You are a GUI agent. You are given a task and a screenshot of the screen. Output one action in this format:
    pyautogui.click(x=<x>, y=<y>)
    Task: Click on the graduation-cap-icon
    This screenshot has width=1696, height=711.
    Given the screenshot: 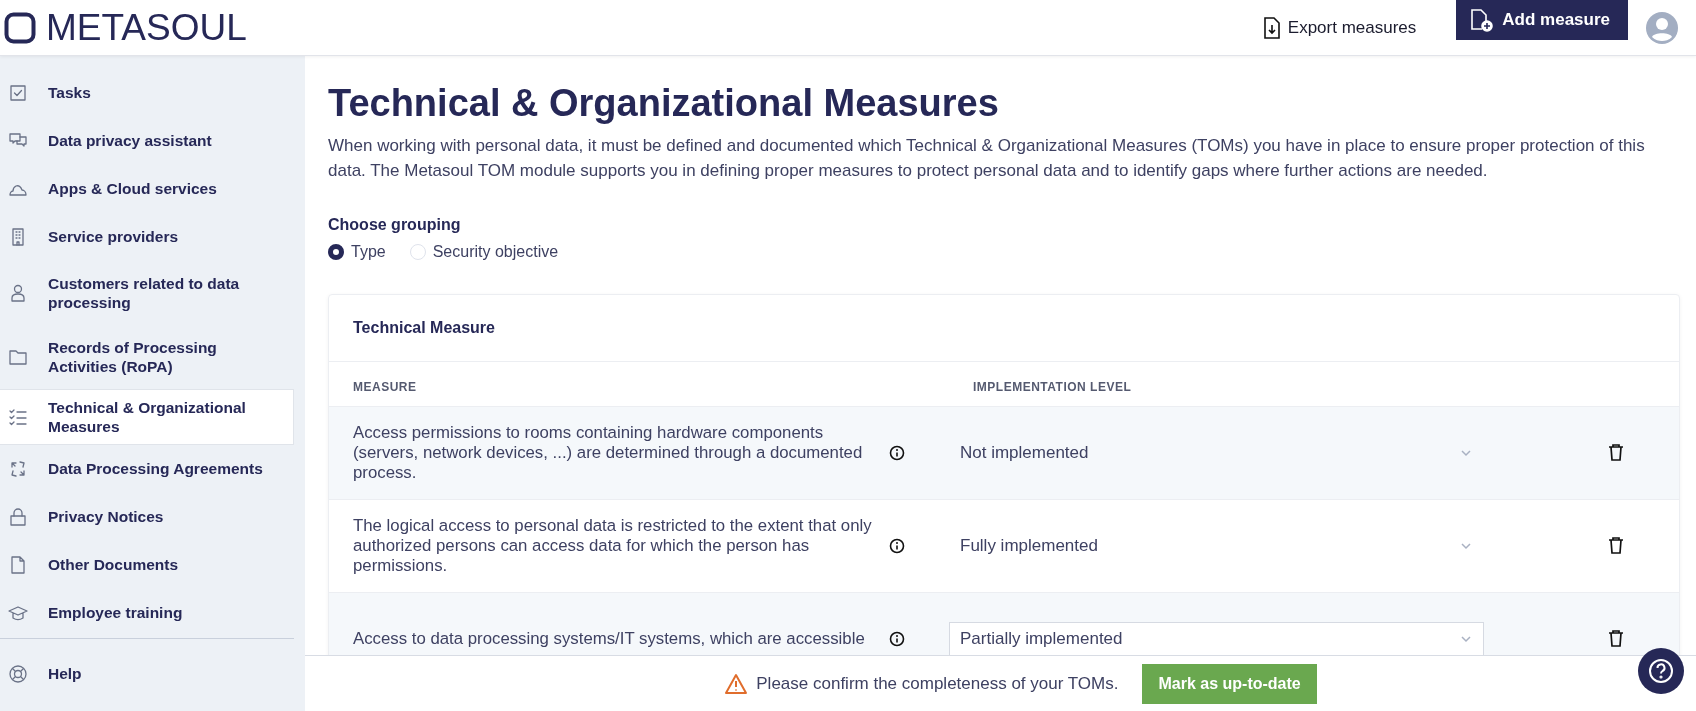 What is the action you would take?
    pyautogui.click(x=18, y=613)
    